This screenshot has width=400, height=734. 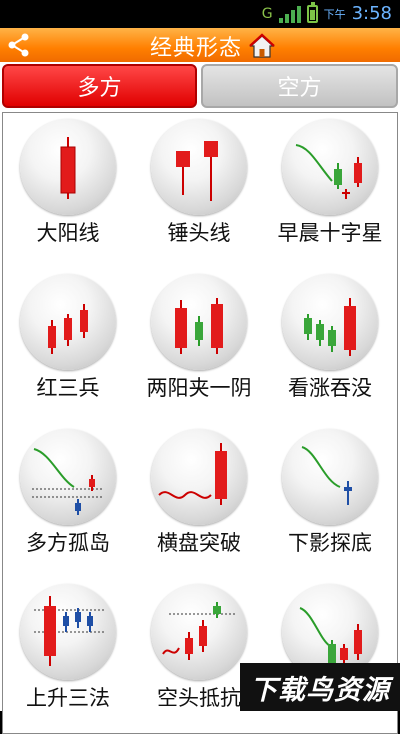 I want to click on pattern-label: 上升三法, so click(x=68, y=698).